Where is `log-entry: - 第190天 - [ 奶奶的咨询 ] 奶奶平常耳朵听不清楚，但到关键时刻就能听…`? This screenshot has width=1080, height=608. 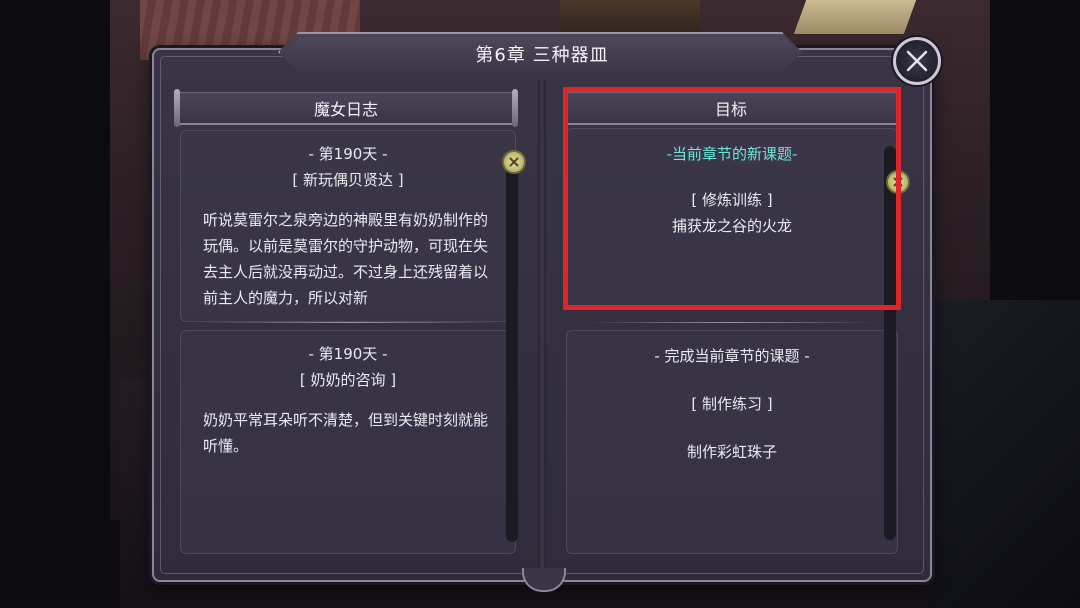
log-entry: - 第190天 - [ 奶奶的咨询 ] 奶奶平常耳朵听不清楚，但到关键时刻就能听… is located at coordinates (348, 442).